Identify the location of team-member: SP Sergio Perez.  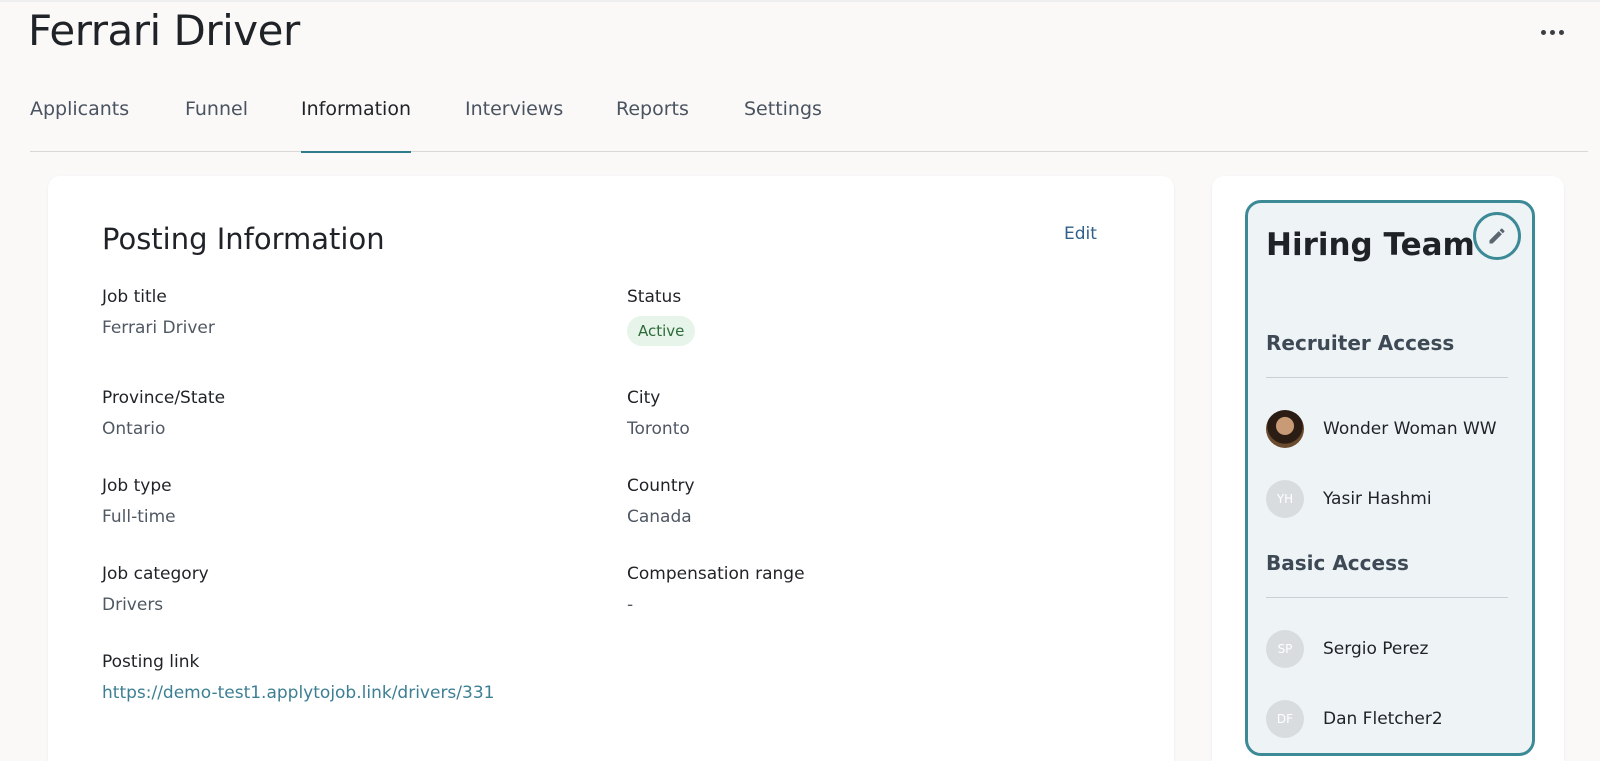
(1347, 649).